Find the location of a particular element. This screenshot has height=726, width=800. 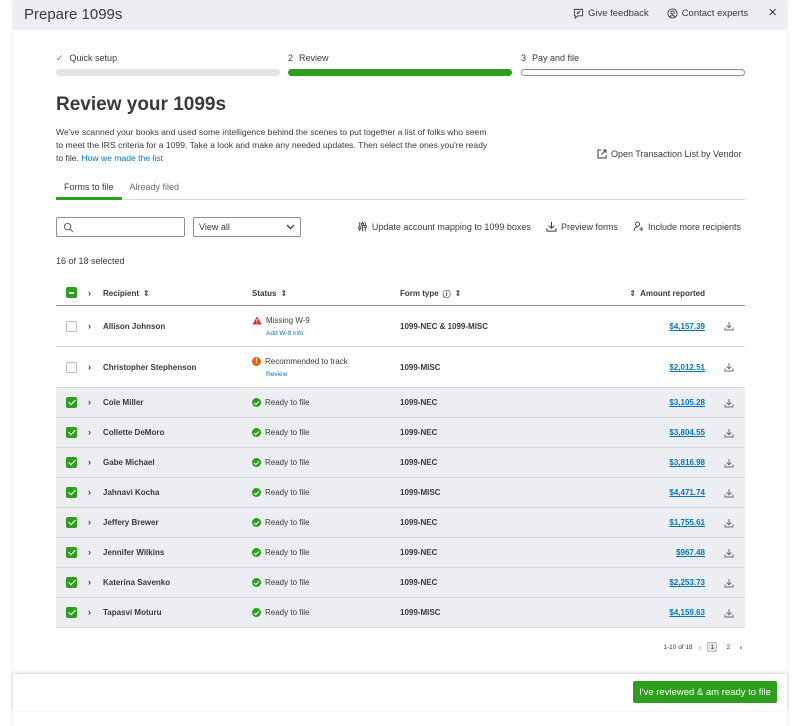

page-2-button: 2 is located at coordinates (728, 647).